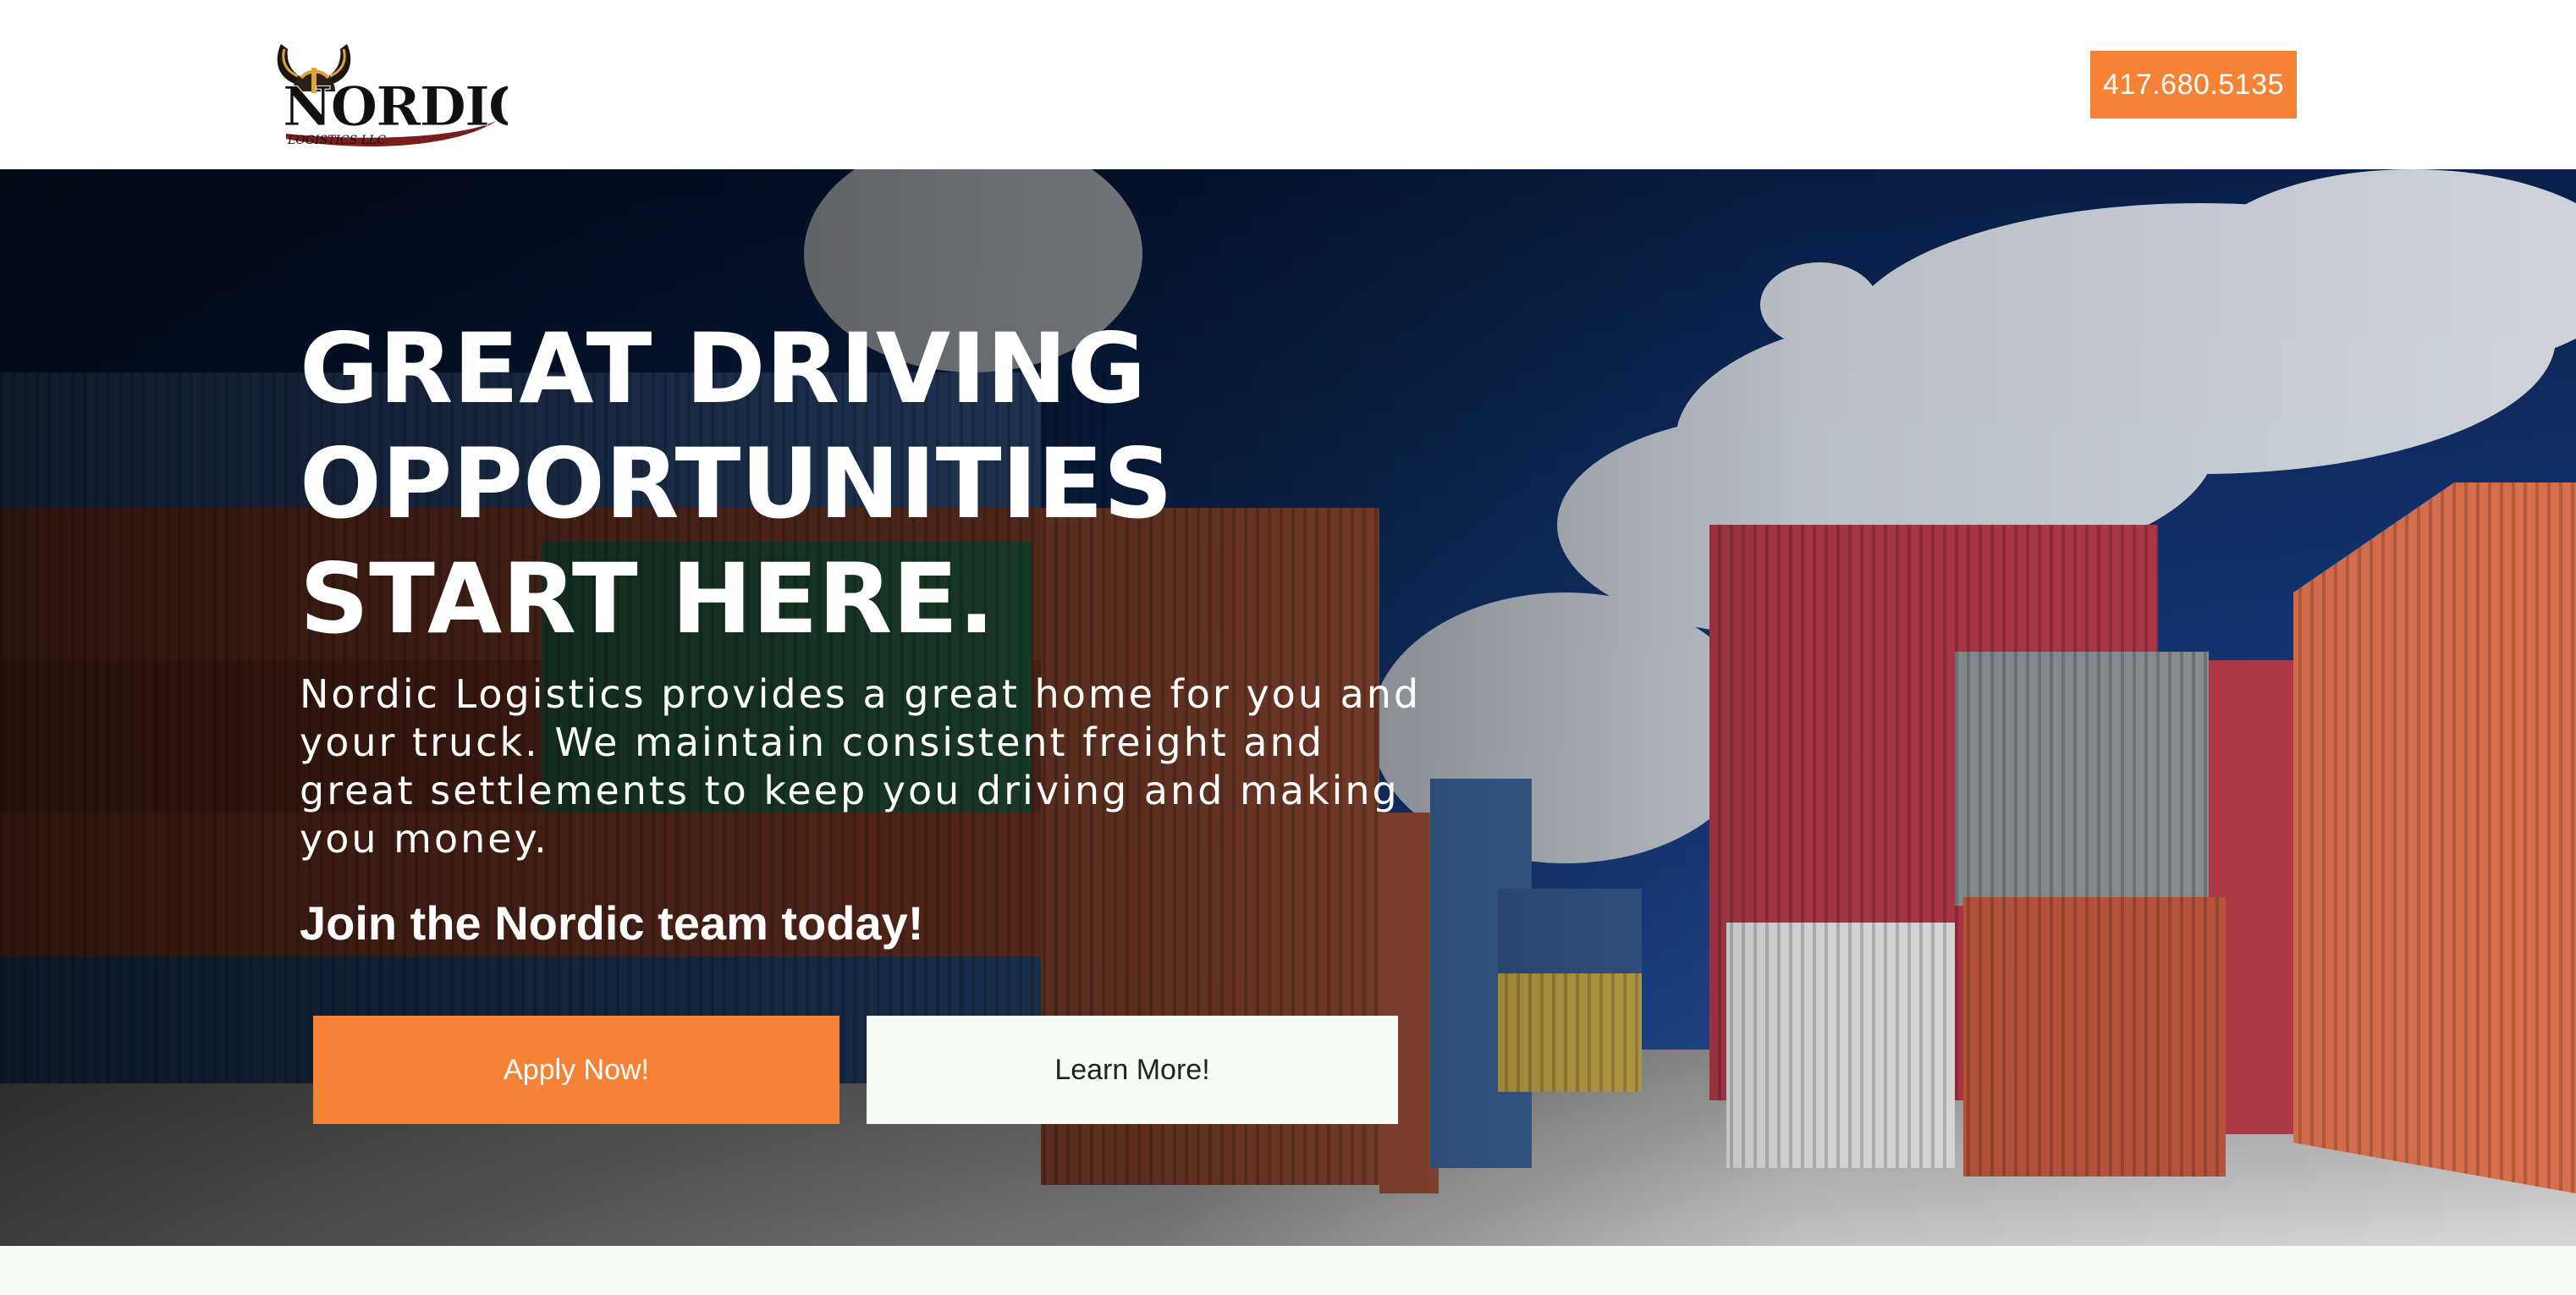 The width and height of the screenshot is (2576, 1295). Describe the element at coordinates (1288, 1270) in the screenshot. I see `section-divider` at that location.